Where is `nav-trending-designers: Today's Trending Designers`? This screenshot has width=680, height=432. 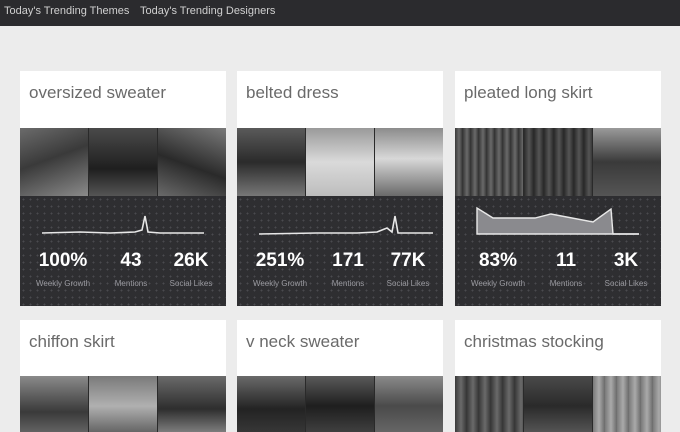 nav-trending-designers: Today's Trending Designers is located at coordinates (207, 13).